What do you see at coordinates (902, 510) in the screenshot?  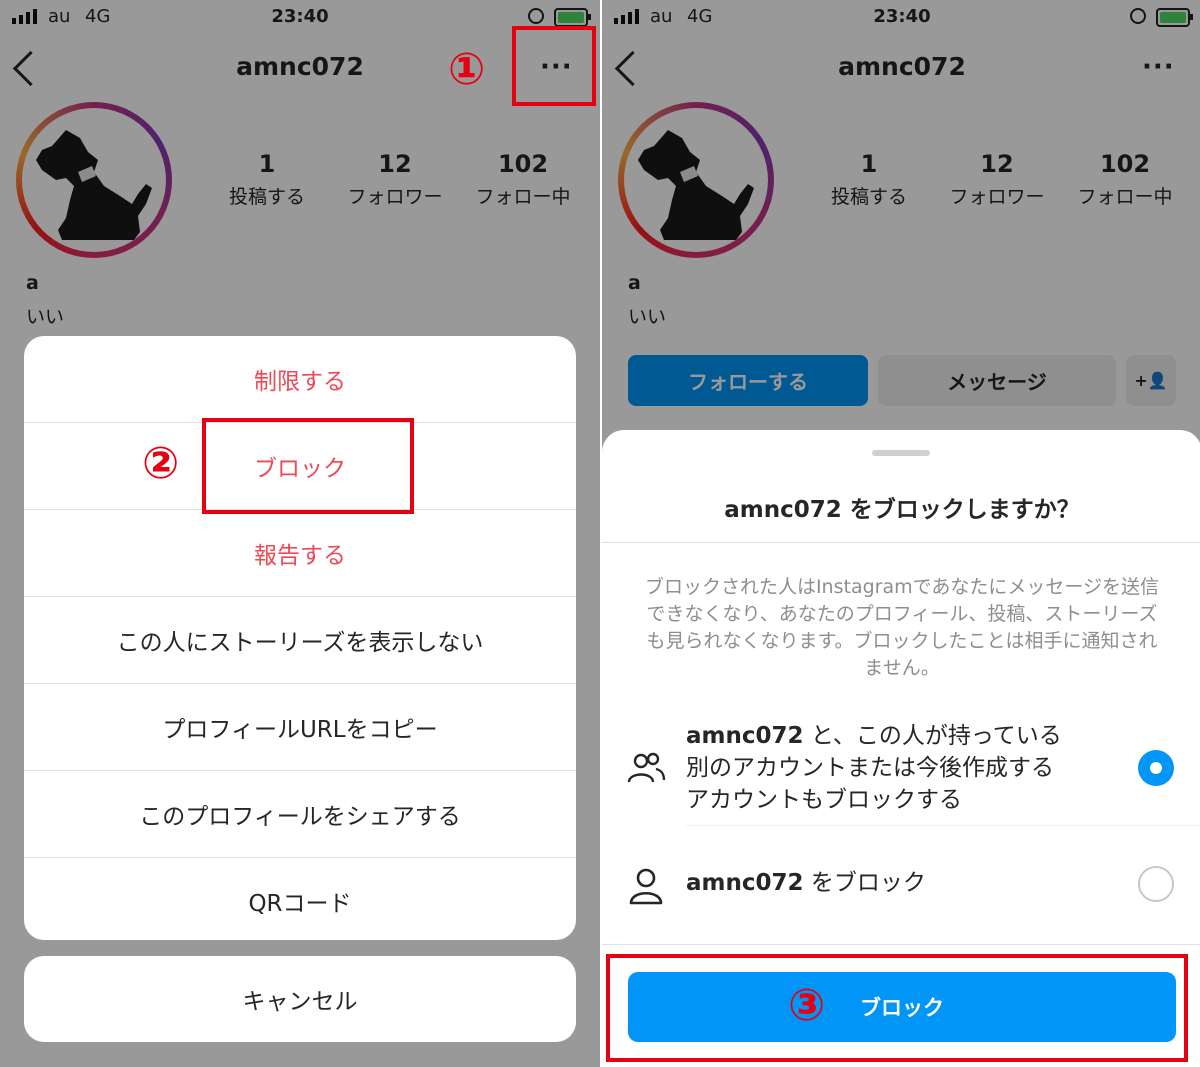 I see `dialog-title: amnc072 をブロックしますか？` at bounding box center [902, 510].